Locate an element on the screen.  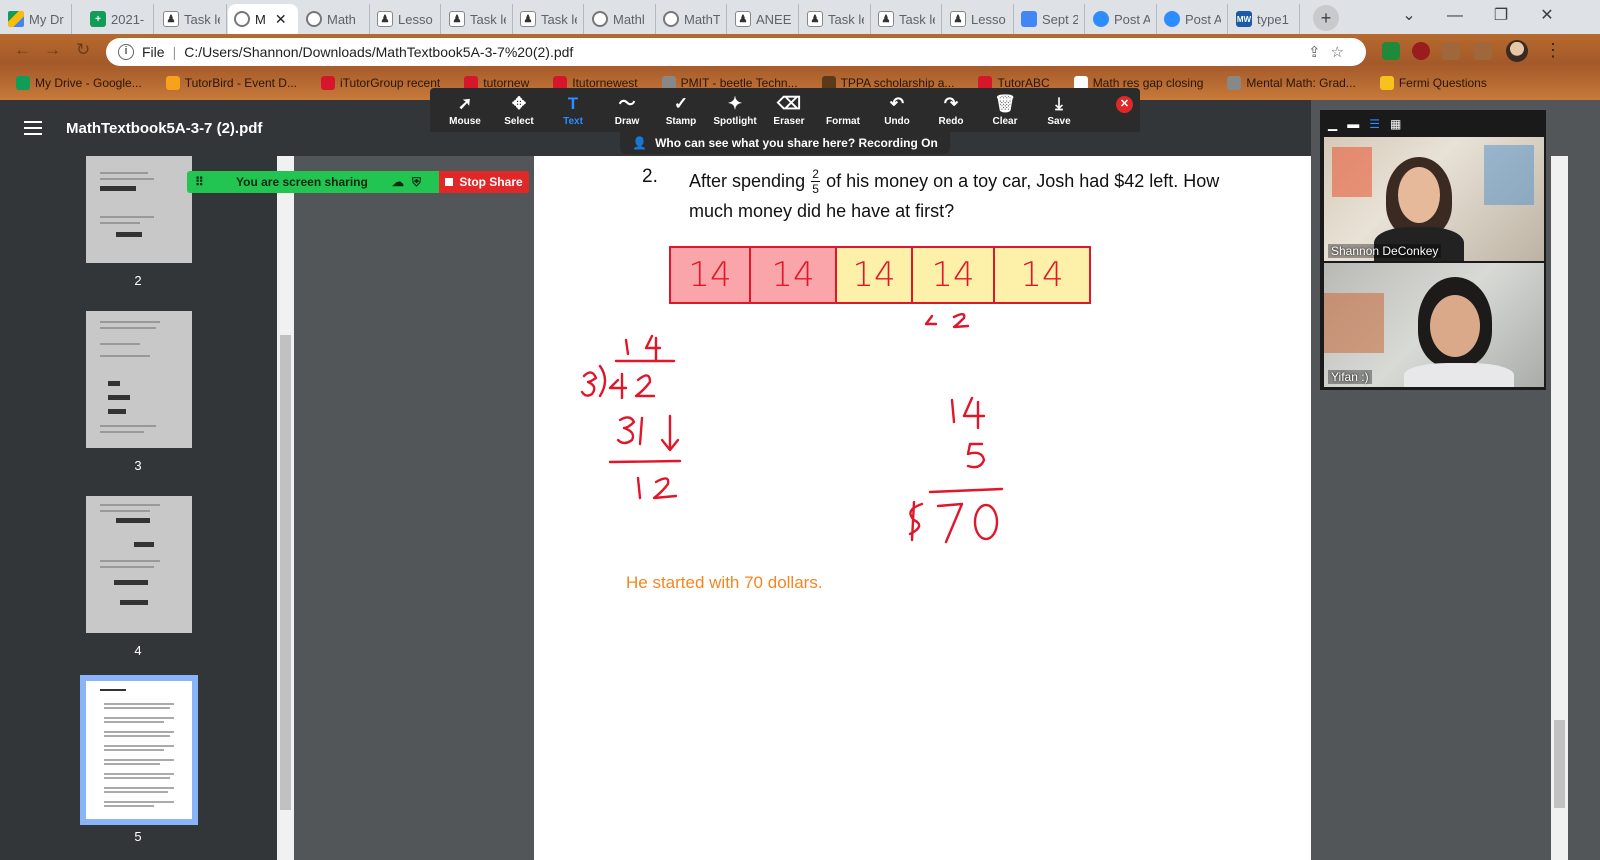
menu-icon is located at coordinates (33, 130).